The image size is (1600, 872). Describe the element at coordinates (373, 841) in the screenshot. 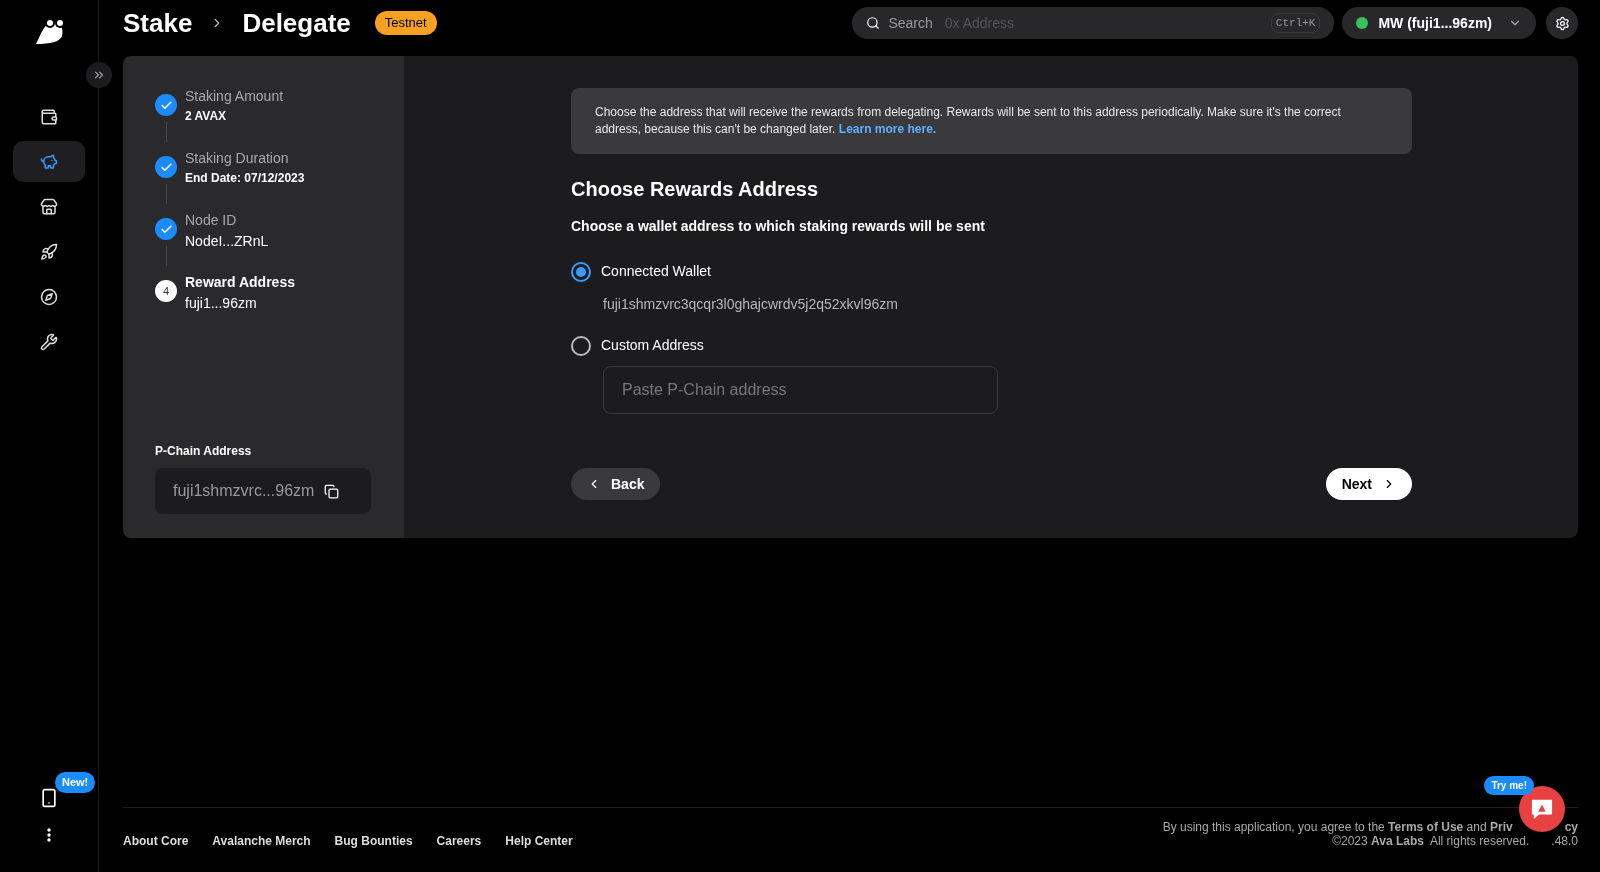

I see `footer-link: Bug Bounties` at that location.